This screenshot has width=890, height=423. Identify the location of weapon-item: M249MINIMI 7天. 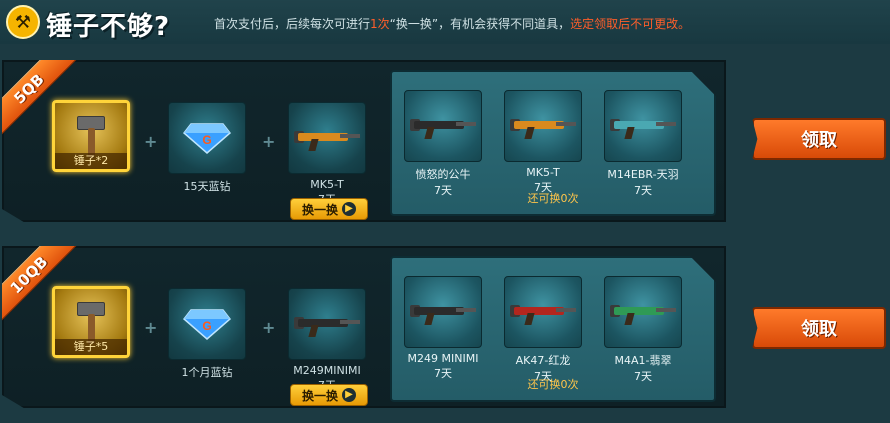
(327, 340).